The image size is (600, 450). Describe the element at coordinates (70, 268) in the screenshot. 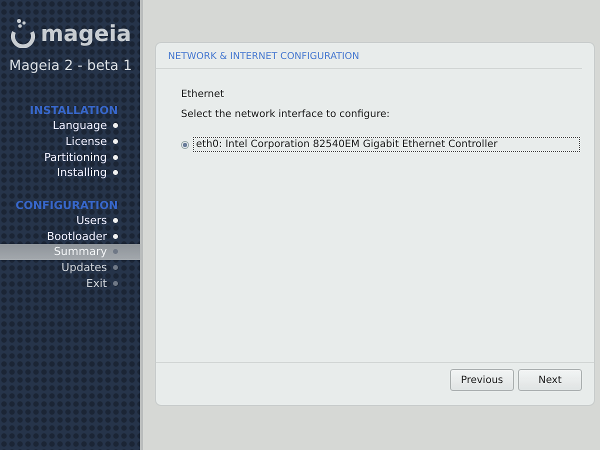

I see `step-item: Updates` at that location.